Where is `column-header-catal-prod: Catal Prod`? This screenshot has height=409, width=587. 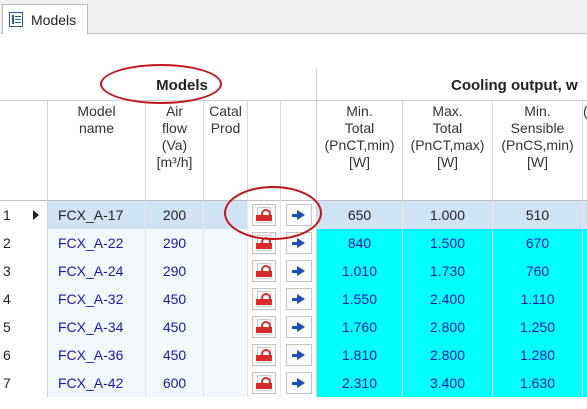
column-header-catal-prod: Catal Prod is located at coordinates (226, 151).